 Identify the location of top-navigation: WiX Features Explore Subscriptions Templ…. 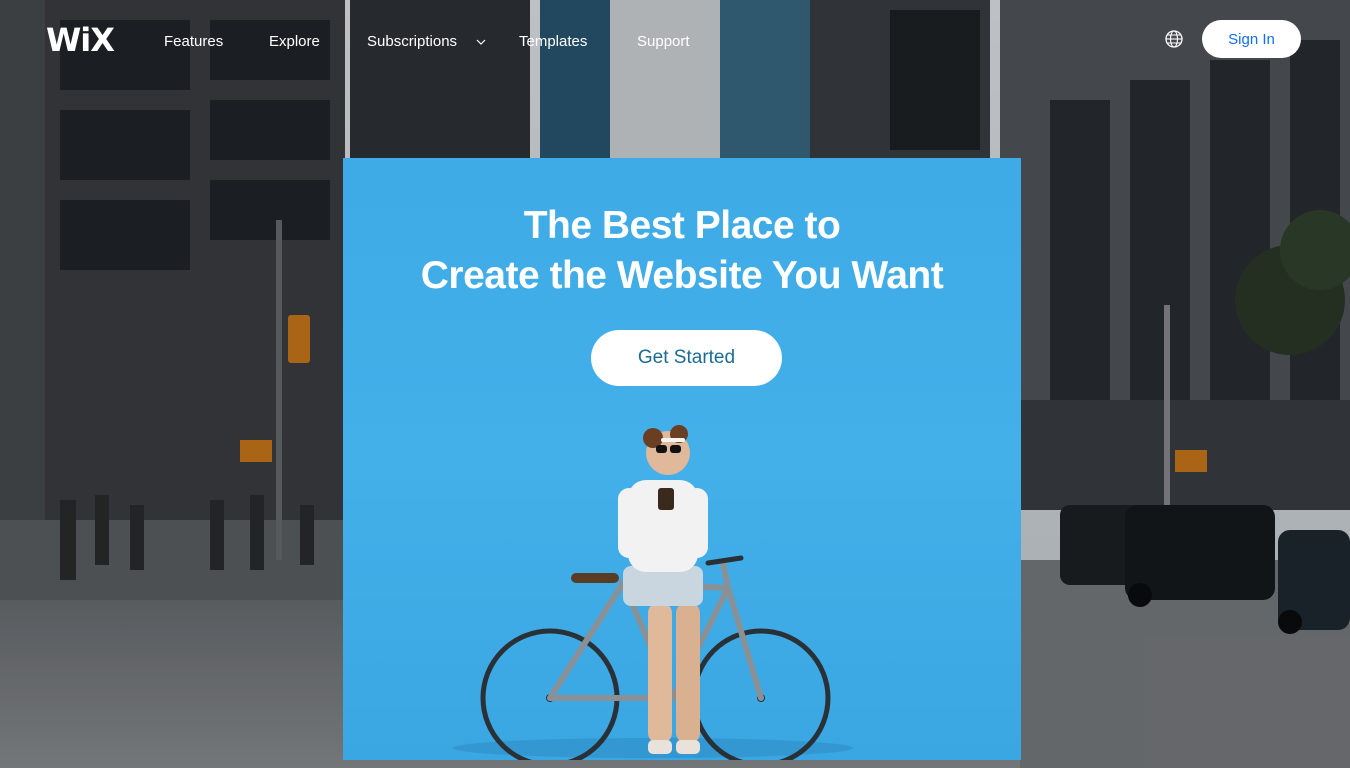
(675, 40).